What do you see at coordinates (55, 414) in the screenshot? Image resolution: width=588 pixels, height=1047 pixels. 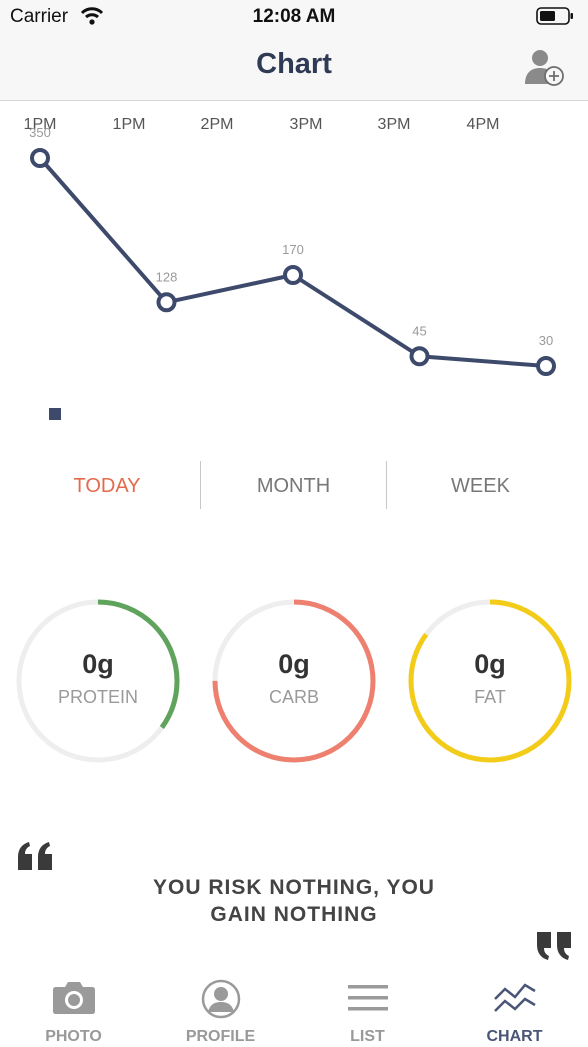 I see `legend-marker` at bounding box center [55, 414].